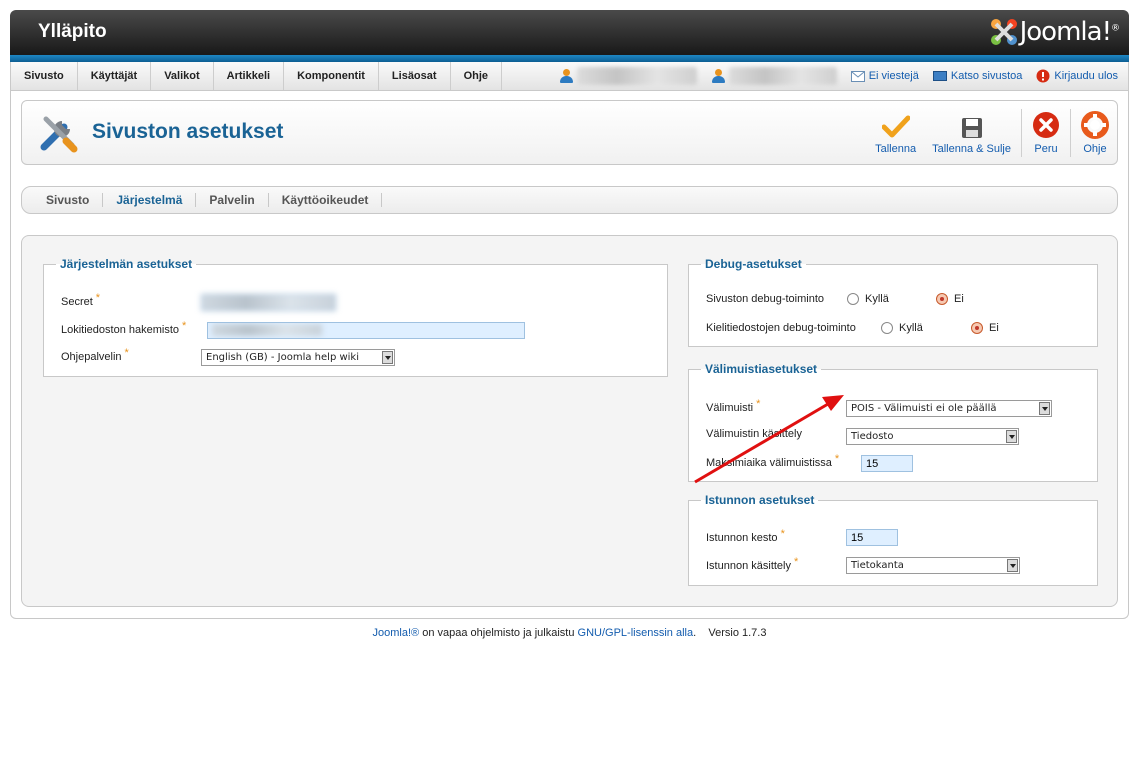  What do you see at coordinates (895, 126) in the screenshot?
I see `checkmark-icon` at bounding box center [895, 126].